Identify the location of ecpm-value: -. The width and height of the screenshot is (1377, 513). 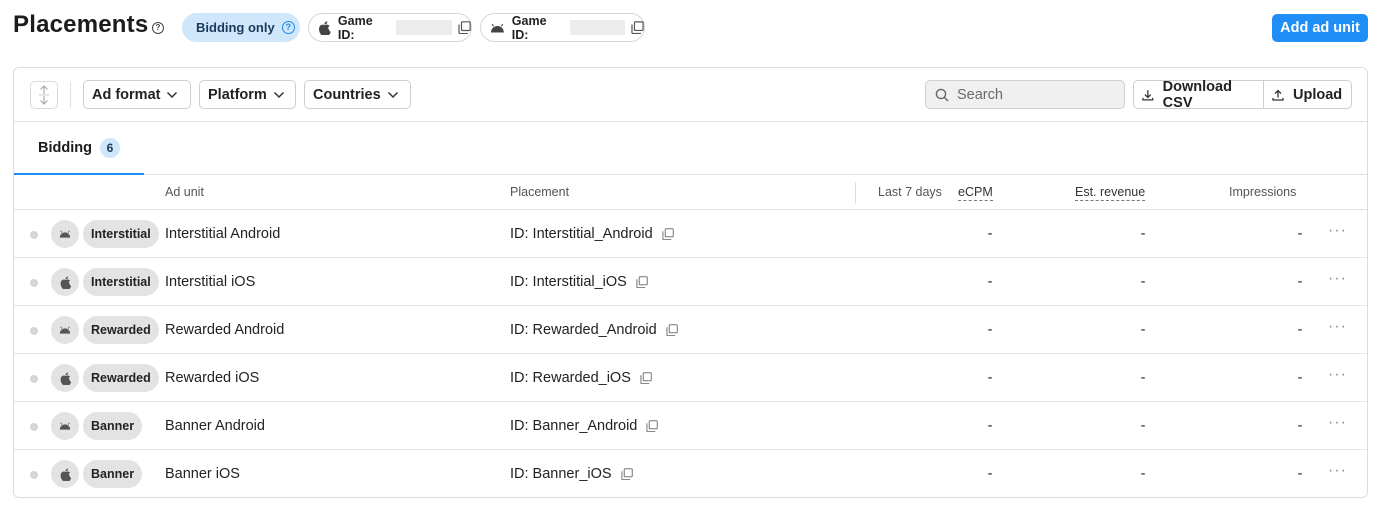
(990, 234).